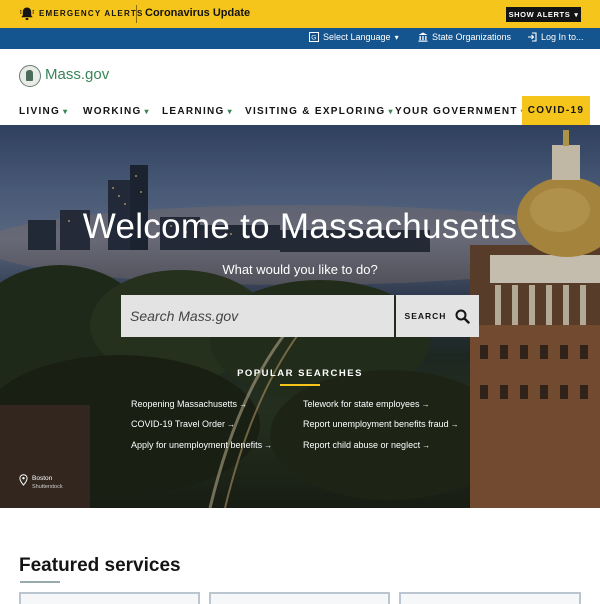 Image resolution: width=600 pixels, height=604 pixels. I want to click on nav-item-label: LIVING, so click(40, 111).